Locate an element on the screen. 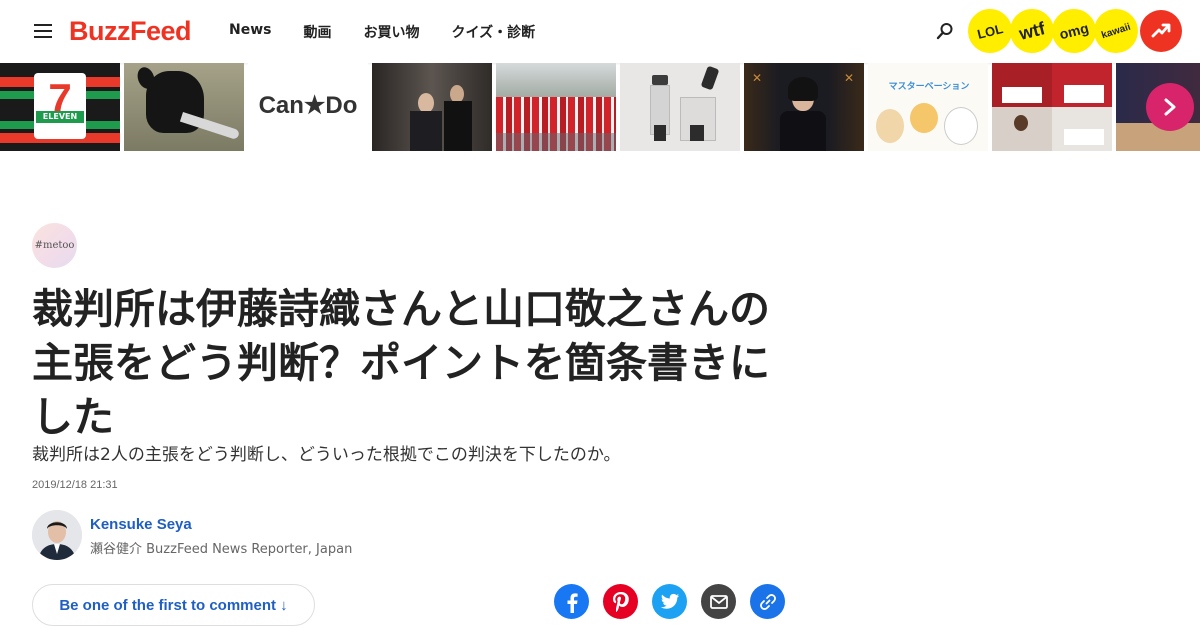  nav-quiz: クイズ・診断 is located at coordinates (493, 32).